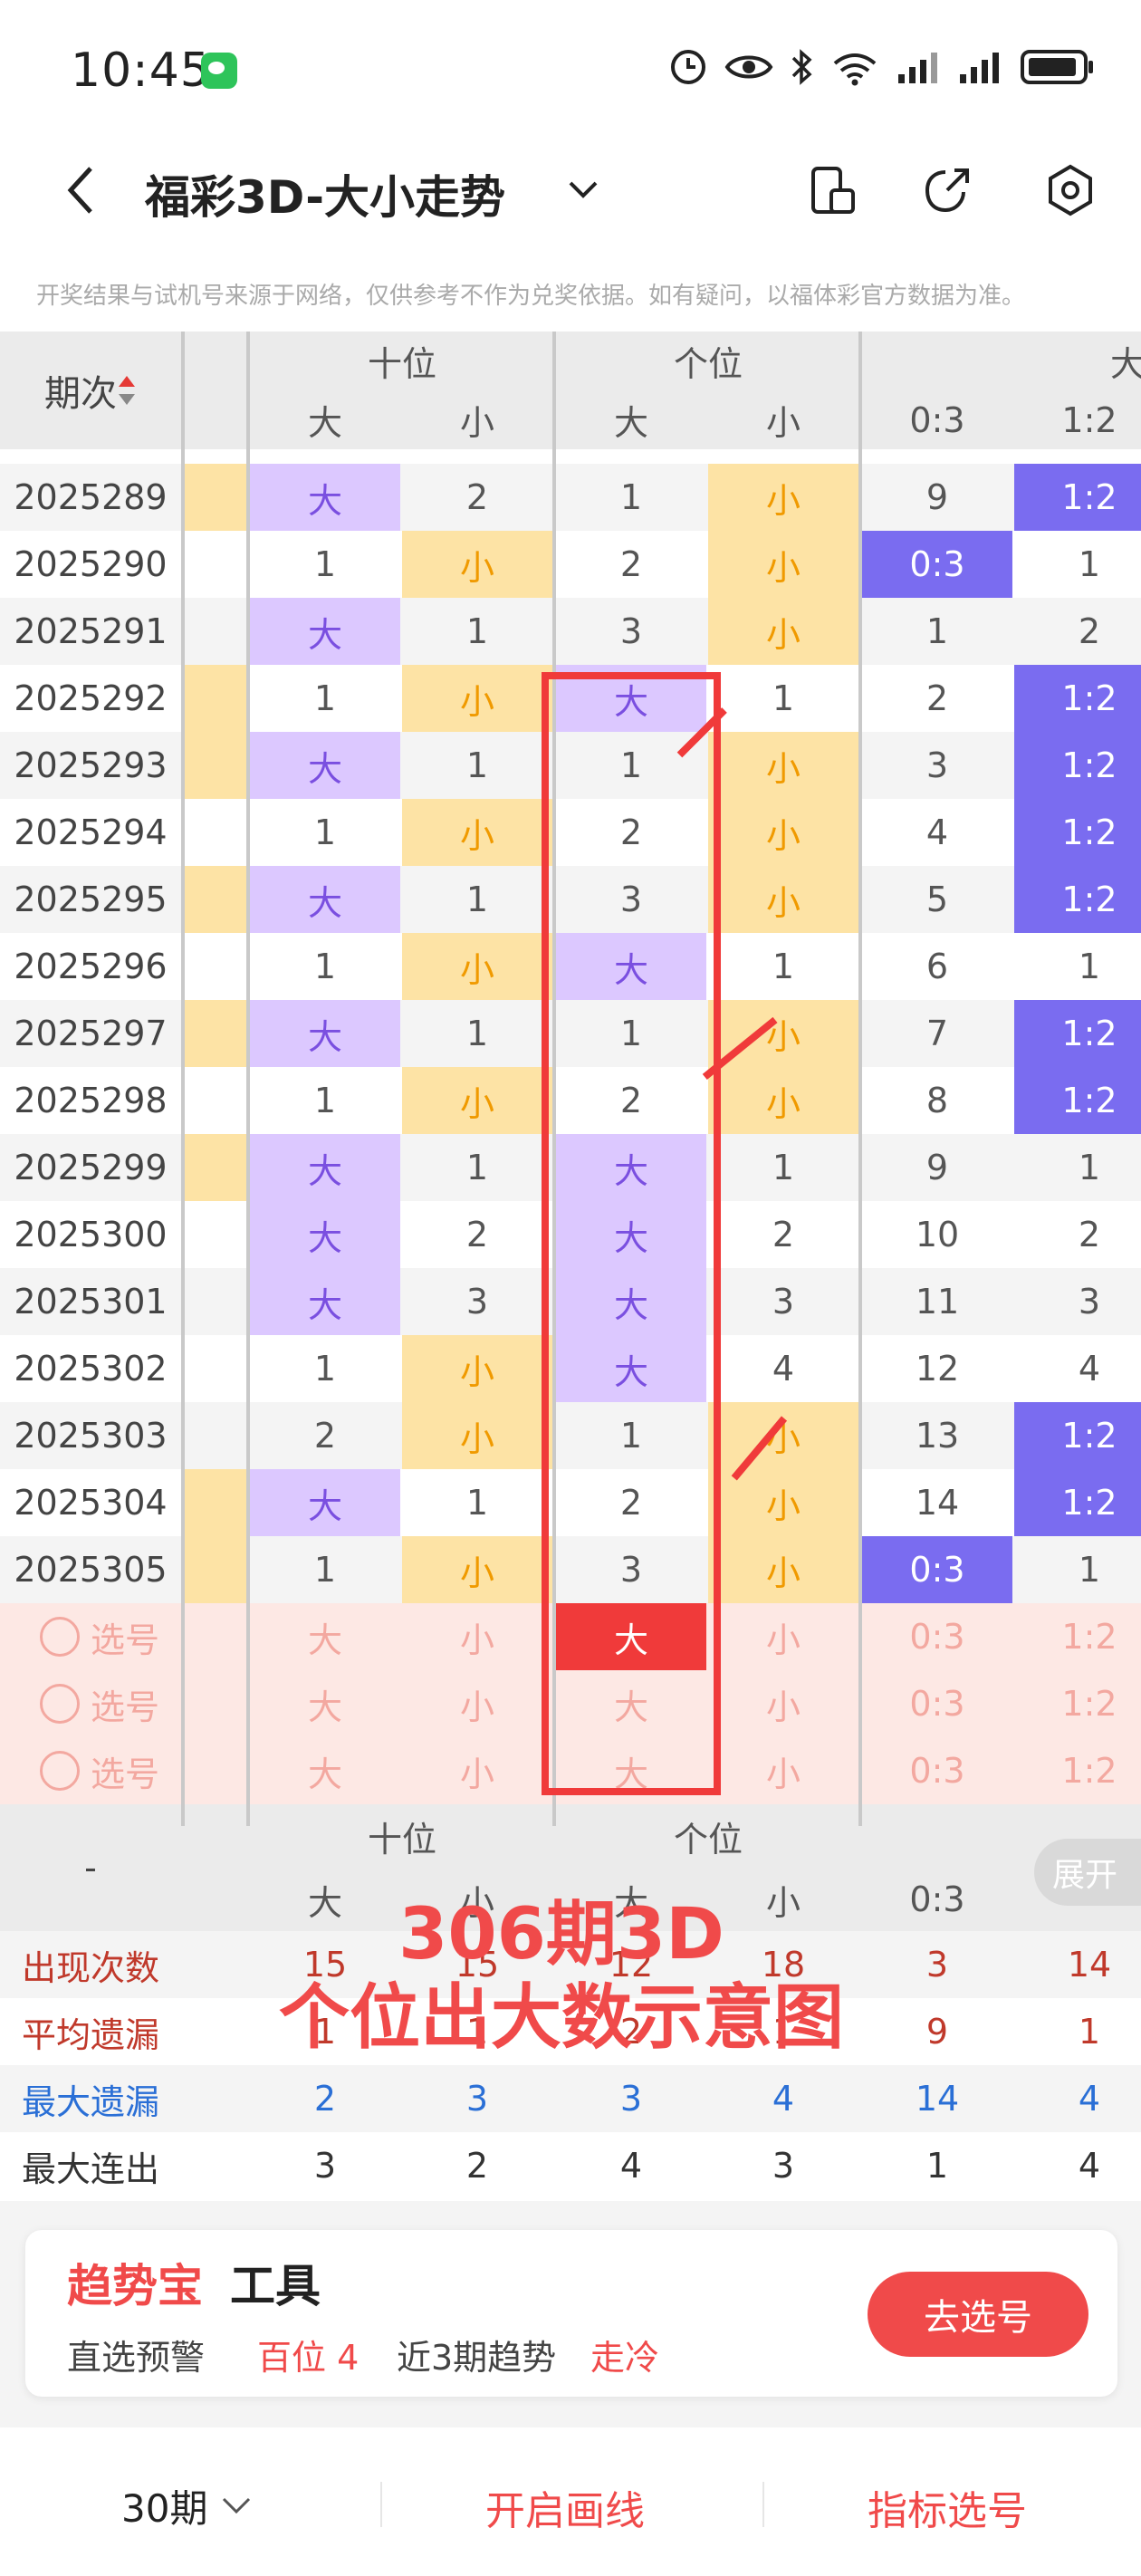 The height and width of the screenshot is (2576, 1141). What do you see at coordinates (831, 190) in the screenshot?
I see `phone-landscape-icon` at bounding box center [831, 190].